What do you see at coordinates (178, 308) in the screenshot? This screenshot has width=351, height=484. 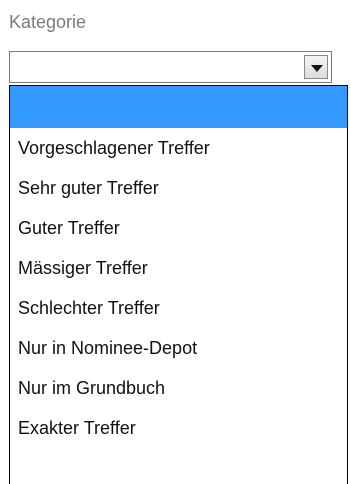 I see `option-schlechter-treffer: Schlechter Treffer` at bounding box center [178, 308].